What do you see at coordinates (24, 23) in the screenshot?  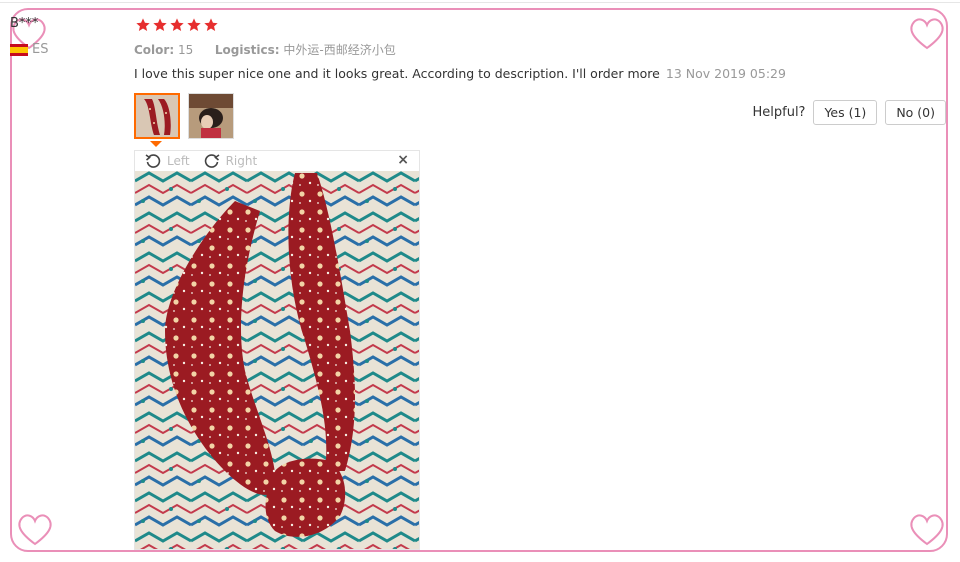 I see `reviewer-name: B***` at bounding box center [24, 23].